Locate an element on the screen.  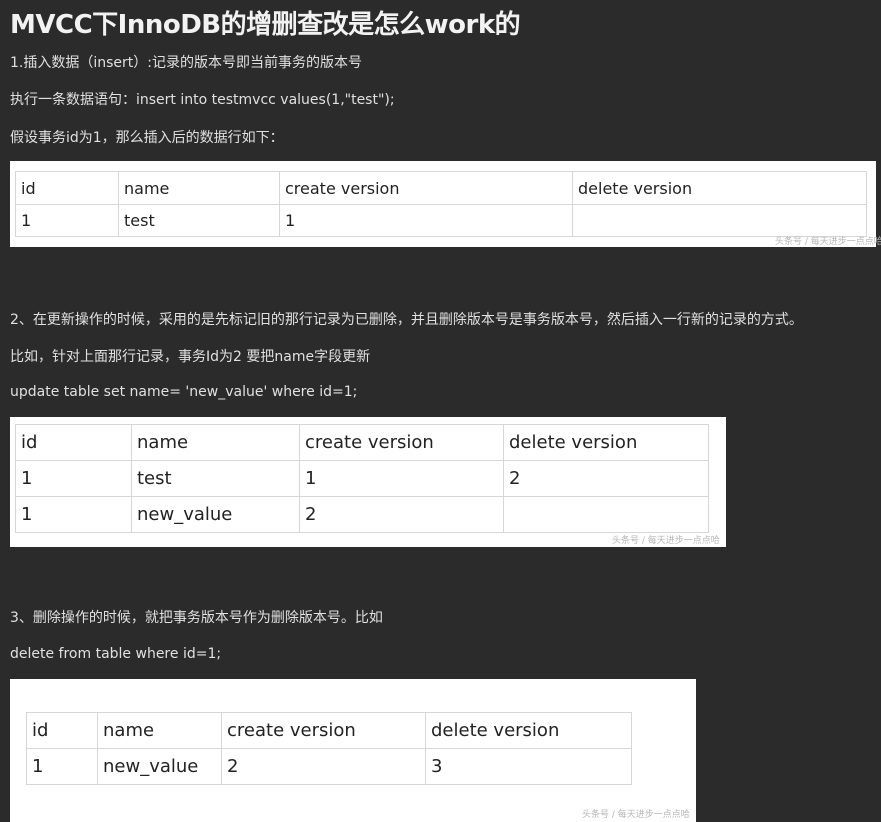
table-row: 1 new_value 2 3 is located at coordinates (329, 766).